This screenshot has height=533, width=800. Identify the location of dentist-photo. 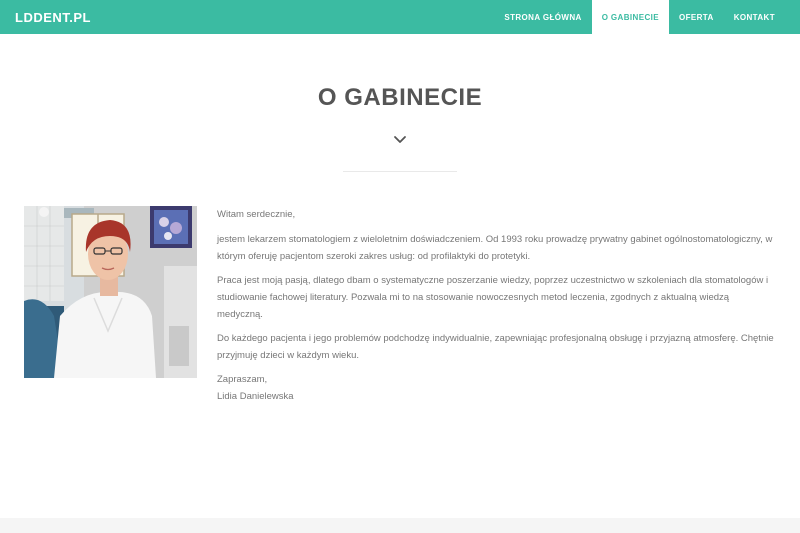
(110, 292).